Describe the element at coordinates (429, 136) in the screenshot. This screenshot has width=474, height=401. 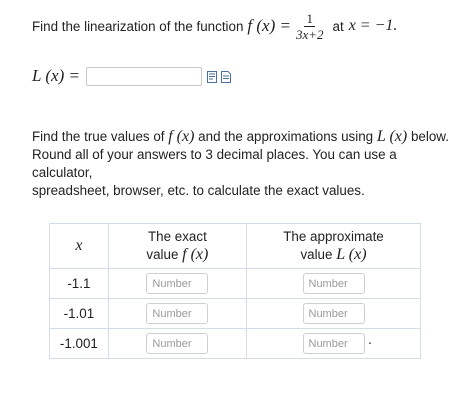
I see `instruction-text-c: below.` at that location.